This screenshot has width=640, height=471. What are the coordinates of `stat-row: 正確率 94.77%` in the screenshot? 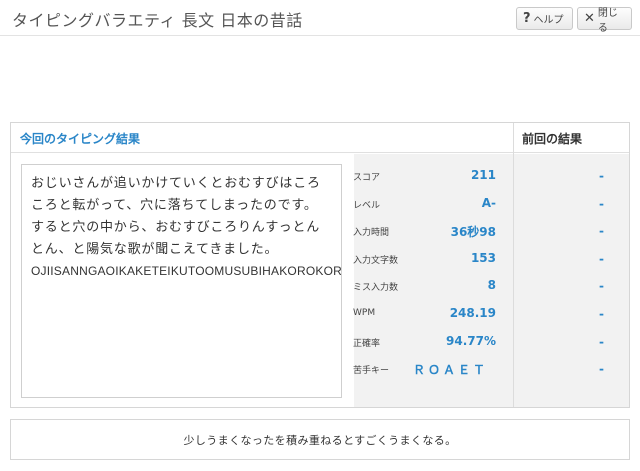 It's located at (422, 342).